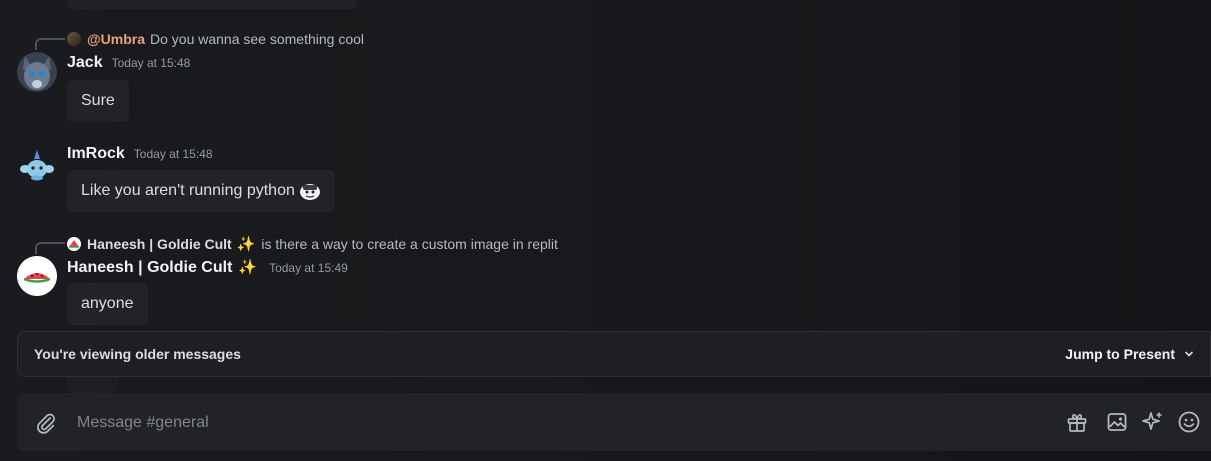 The image size is (1211, 461). Describe the element at coordinates (149, 268) in the screenshot. I see `username: Haneesh | Goldie Cult` at that location.